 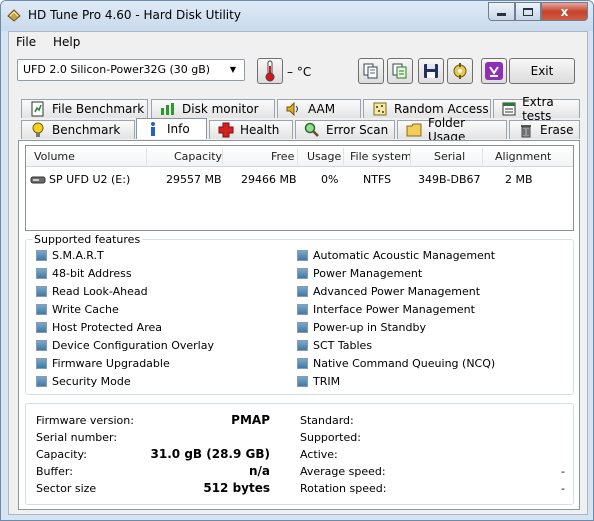 I want to click on col-usage: Usage, so click(x=324, y=156).